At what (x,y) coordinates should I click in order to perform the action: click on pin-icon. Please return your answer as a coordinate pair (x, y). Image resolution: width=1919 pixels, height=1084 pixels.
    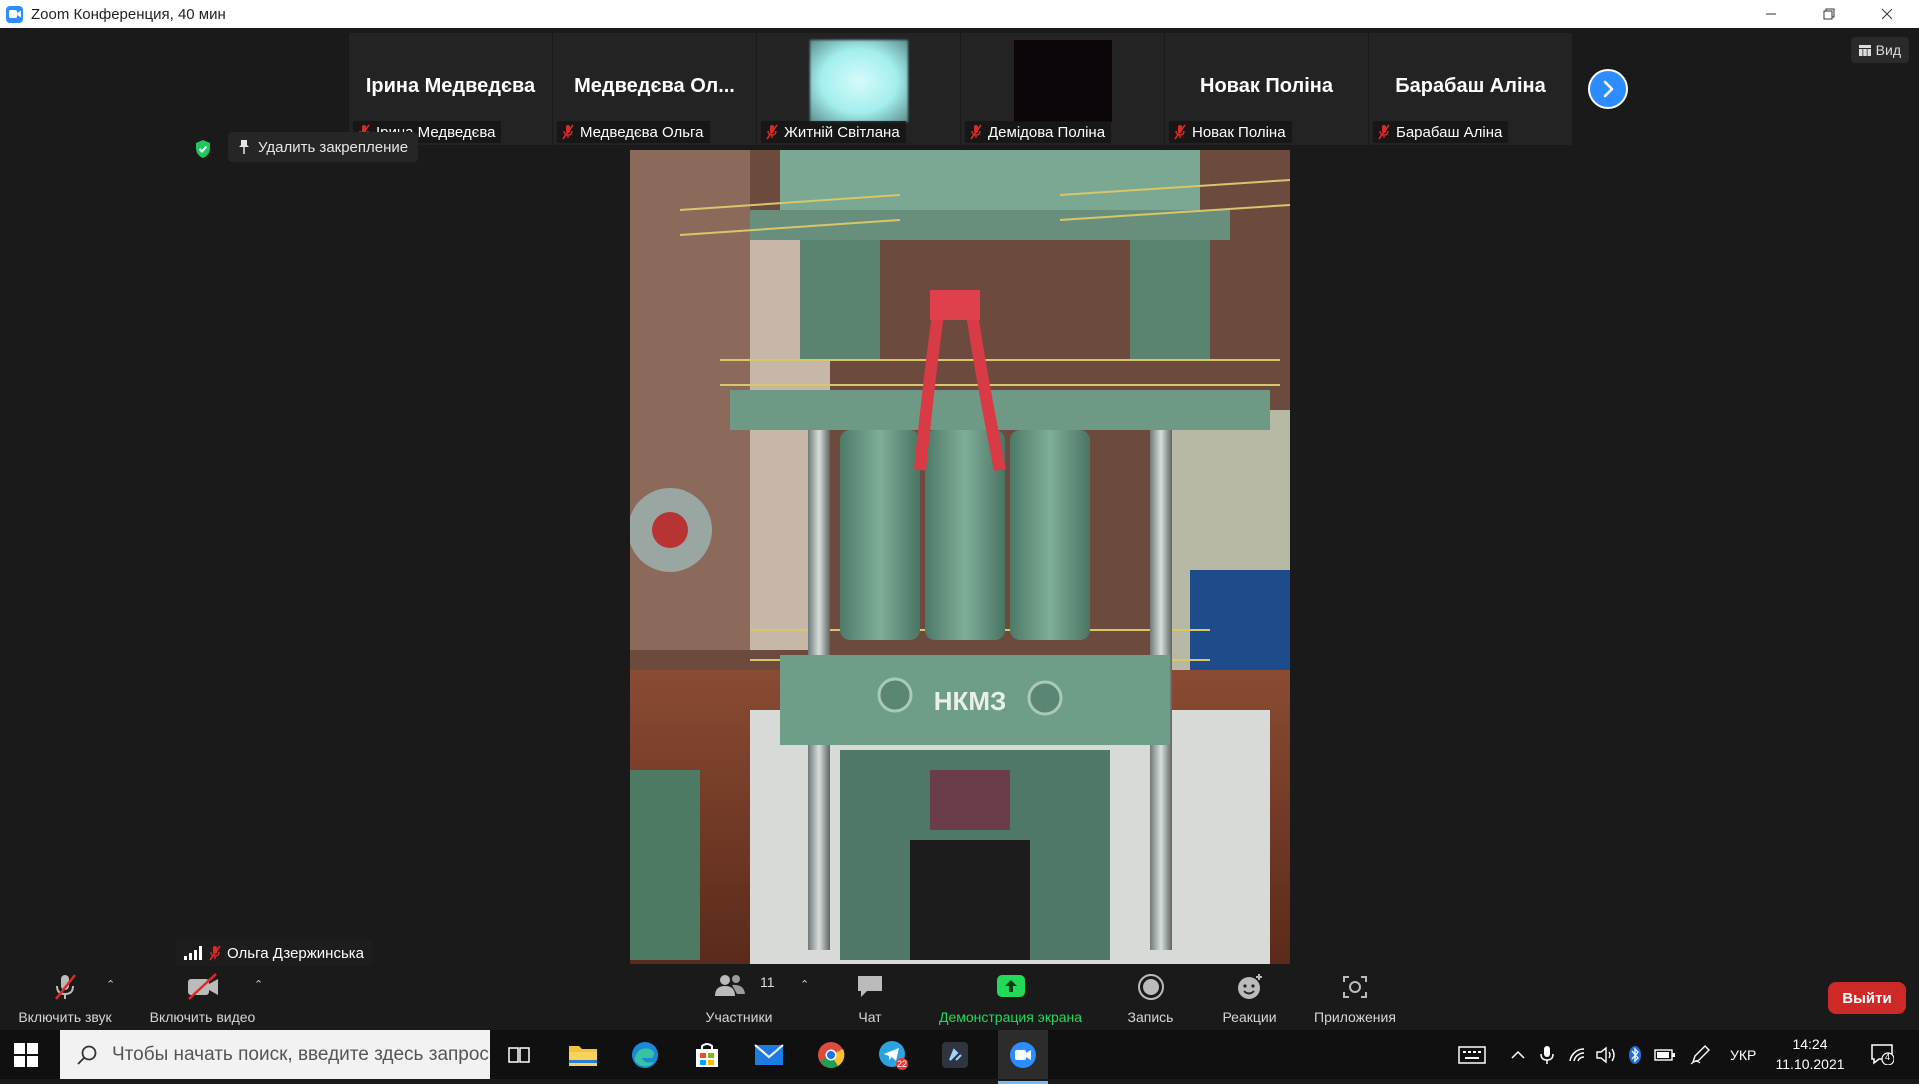
    Looking at the image, I should click on (244, 147).